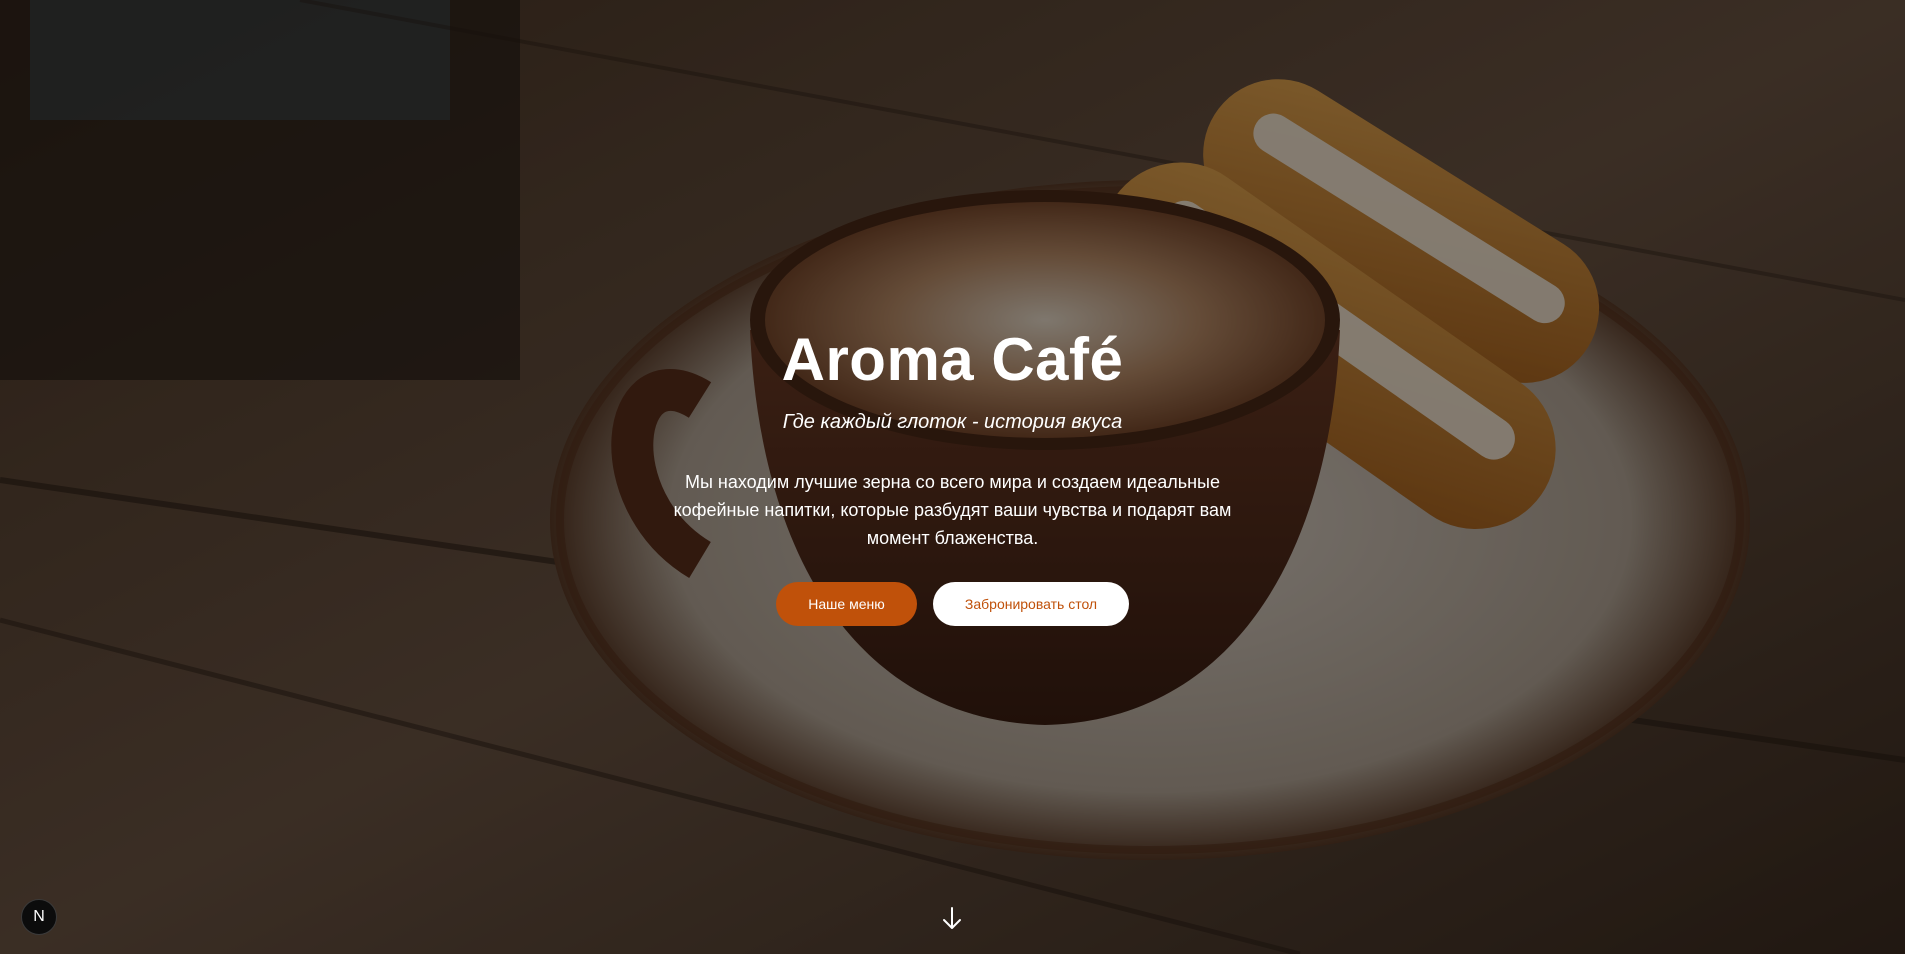 This screenshot has width=1905, height=954. I want to click on hero-title: Aroma Café, so click(952, 359).